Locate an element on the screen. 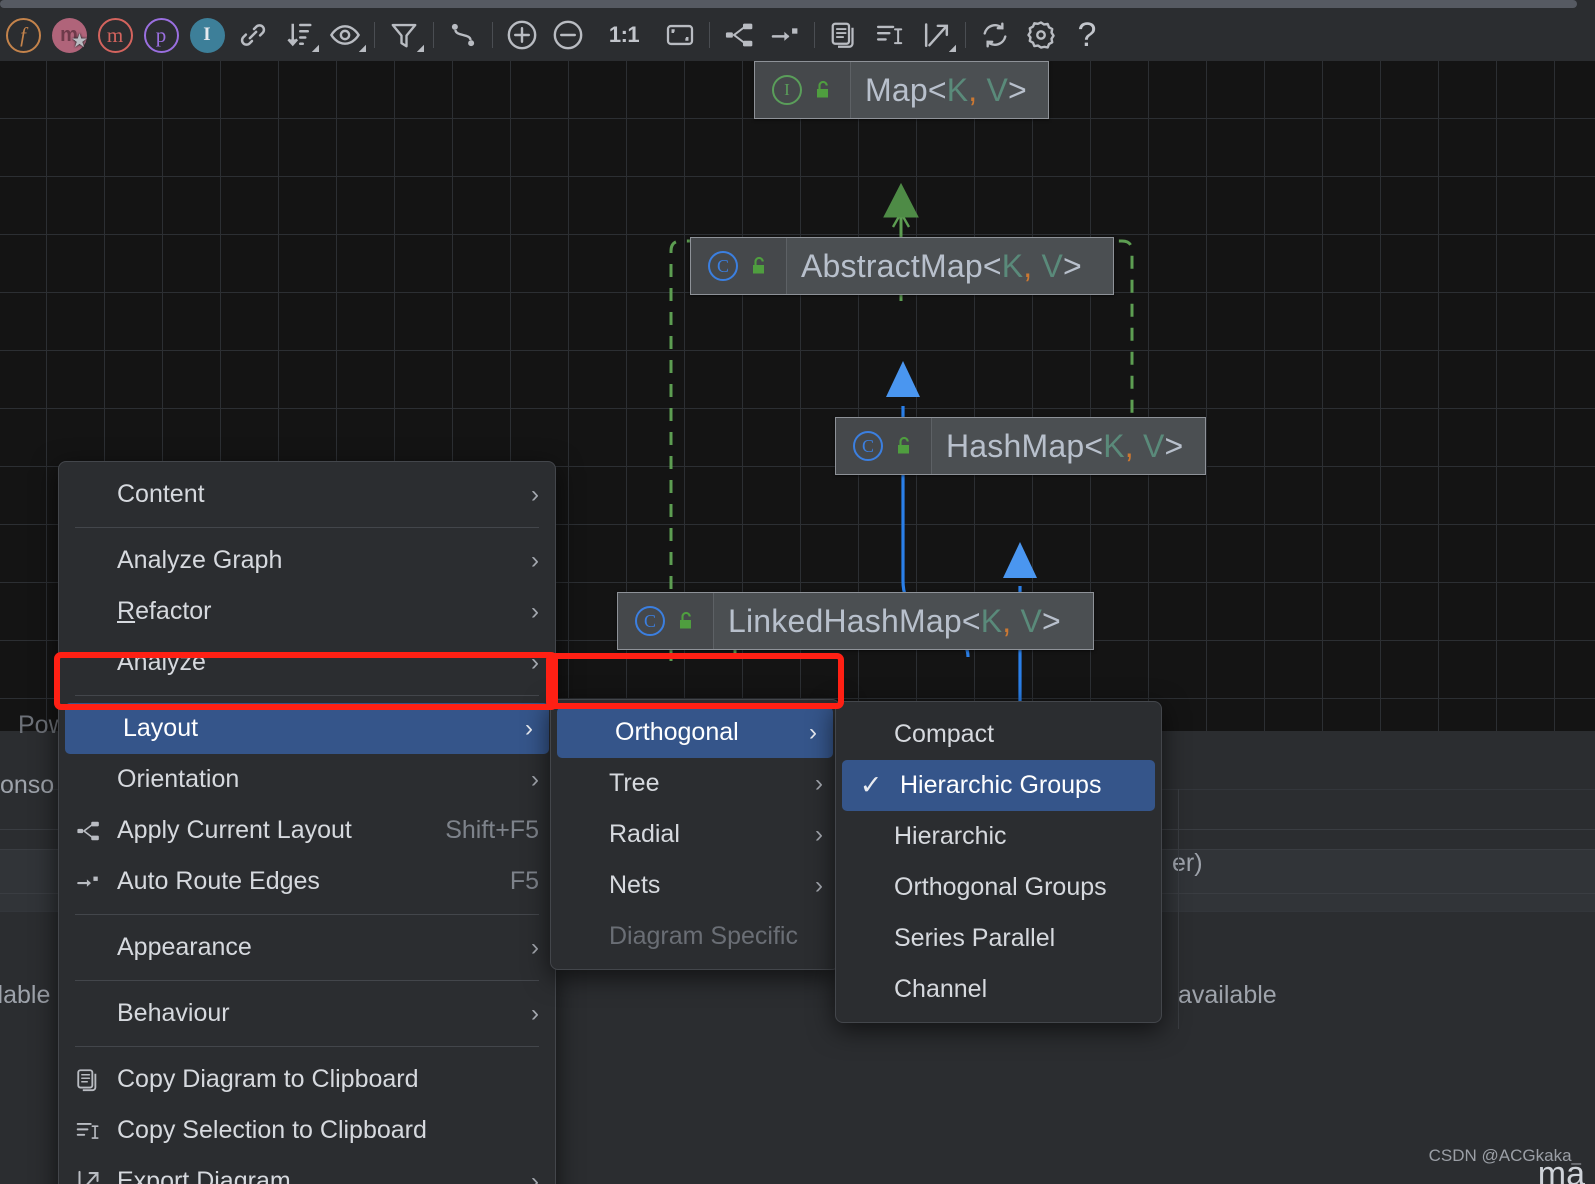  menu-item-nets: Nets › is located at coordinates (695, 885).